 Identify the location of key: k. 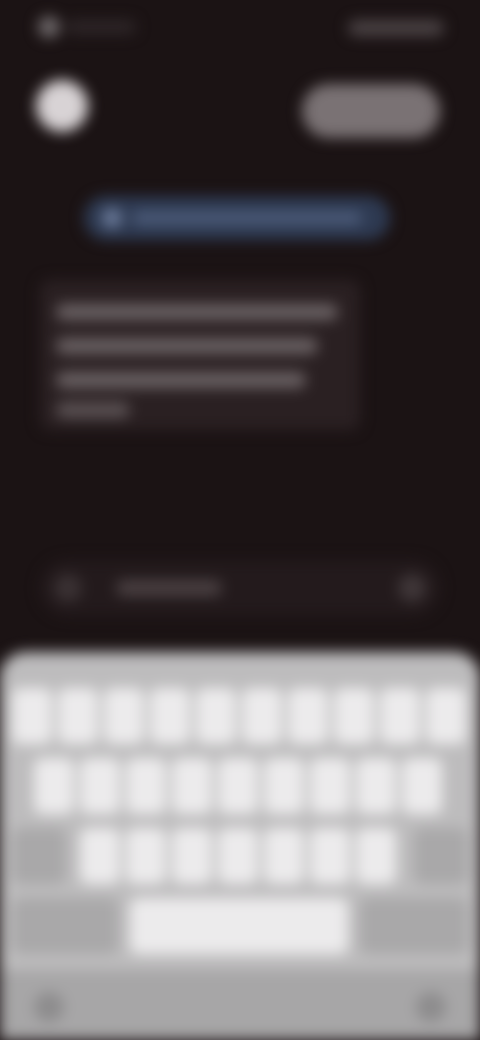
(376, 786).